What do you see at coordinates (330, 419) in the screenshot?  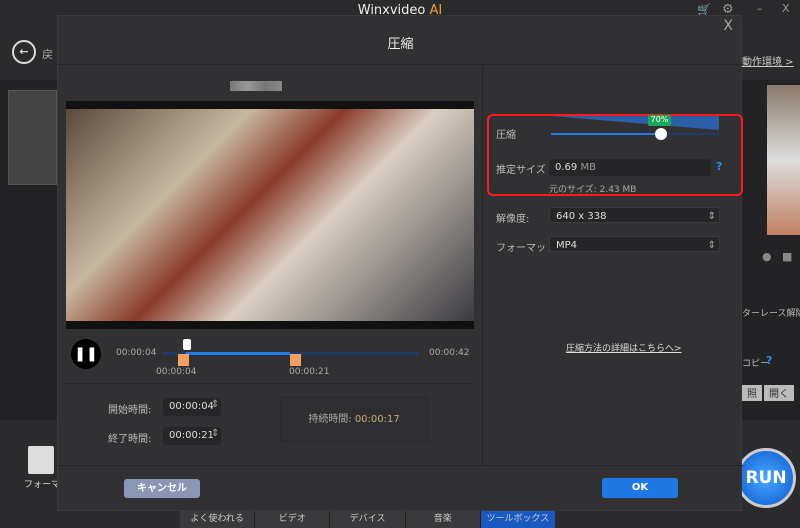 I see `duration-label: 持続時間:` at bounding box center [330, 419].